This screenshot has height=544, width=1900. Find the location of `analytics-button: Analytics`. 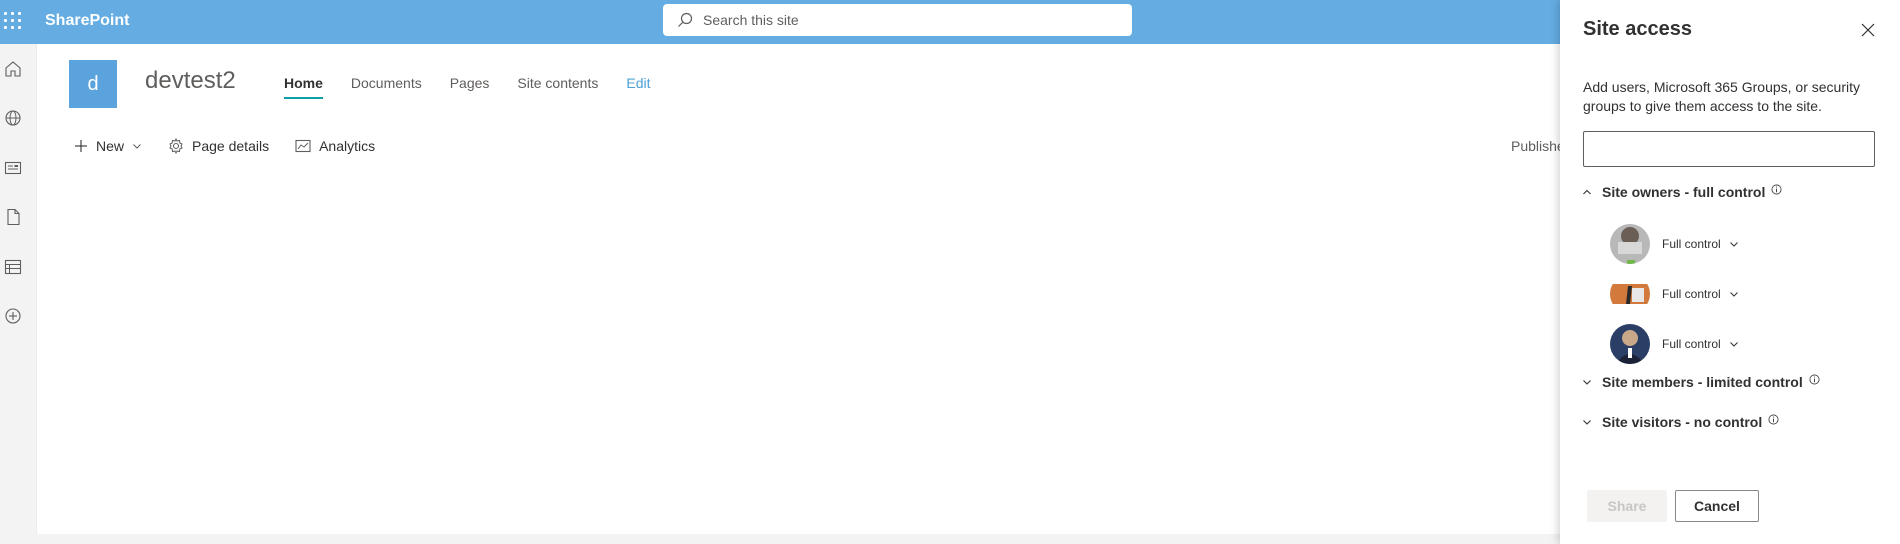

analytics-button: Analytics is located at coordinates (335, 146).